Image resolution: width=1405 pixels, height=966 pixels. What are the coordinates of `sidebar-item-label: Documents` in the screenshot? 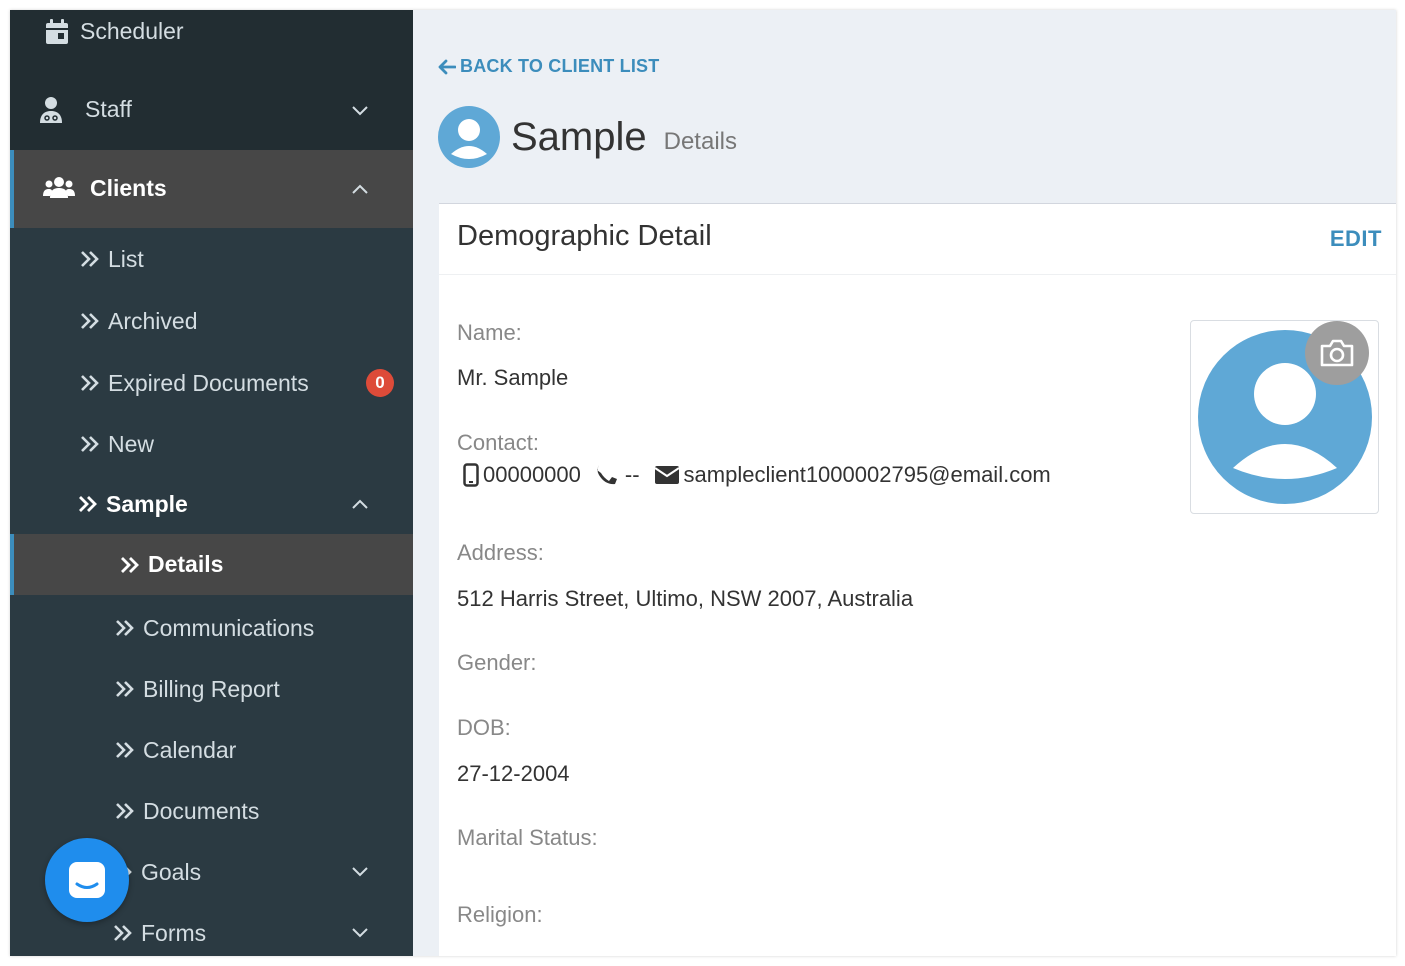 It's located at (201, 810).